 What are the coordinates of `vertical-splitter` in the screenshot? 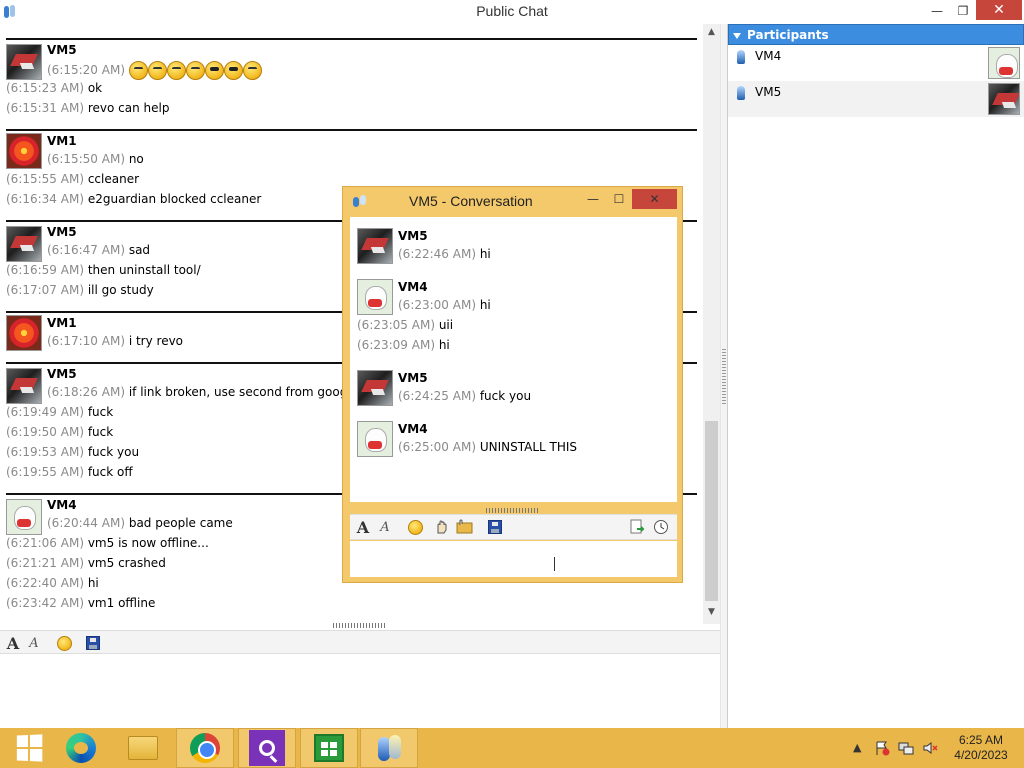 It's located at (723, 376).